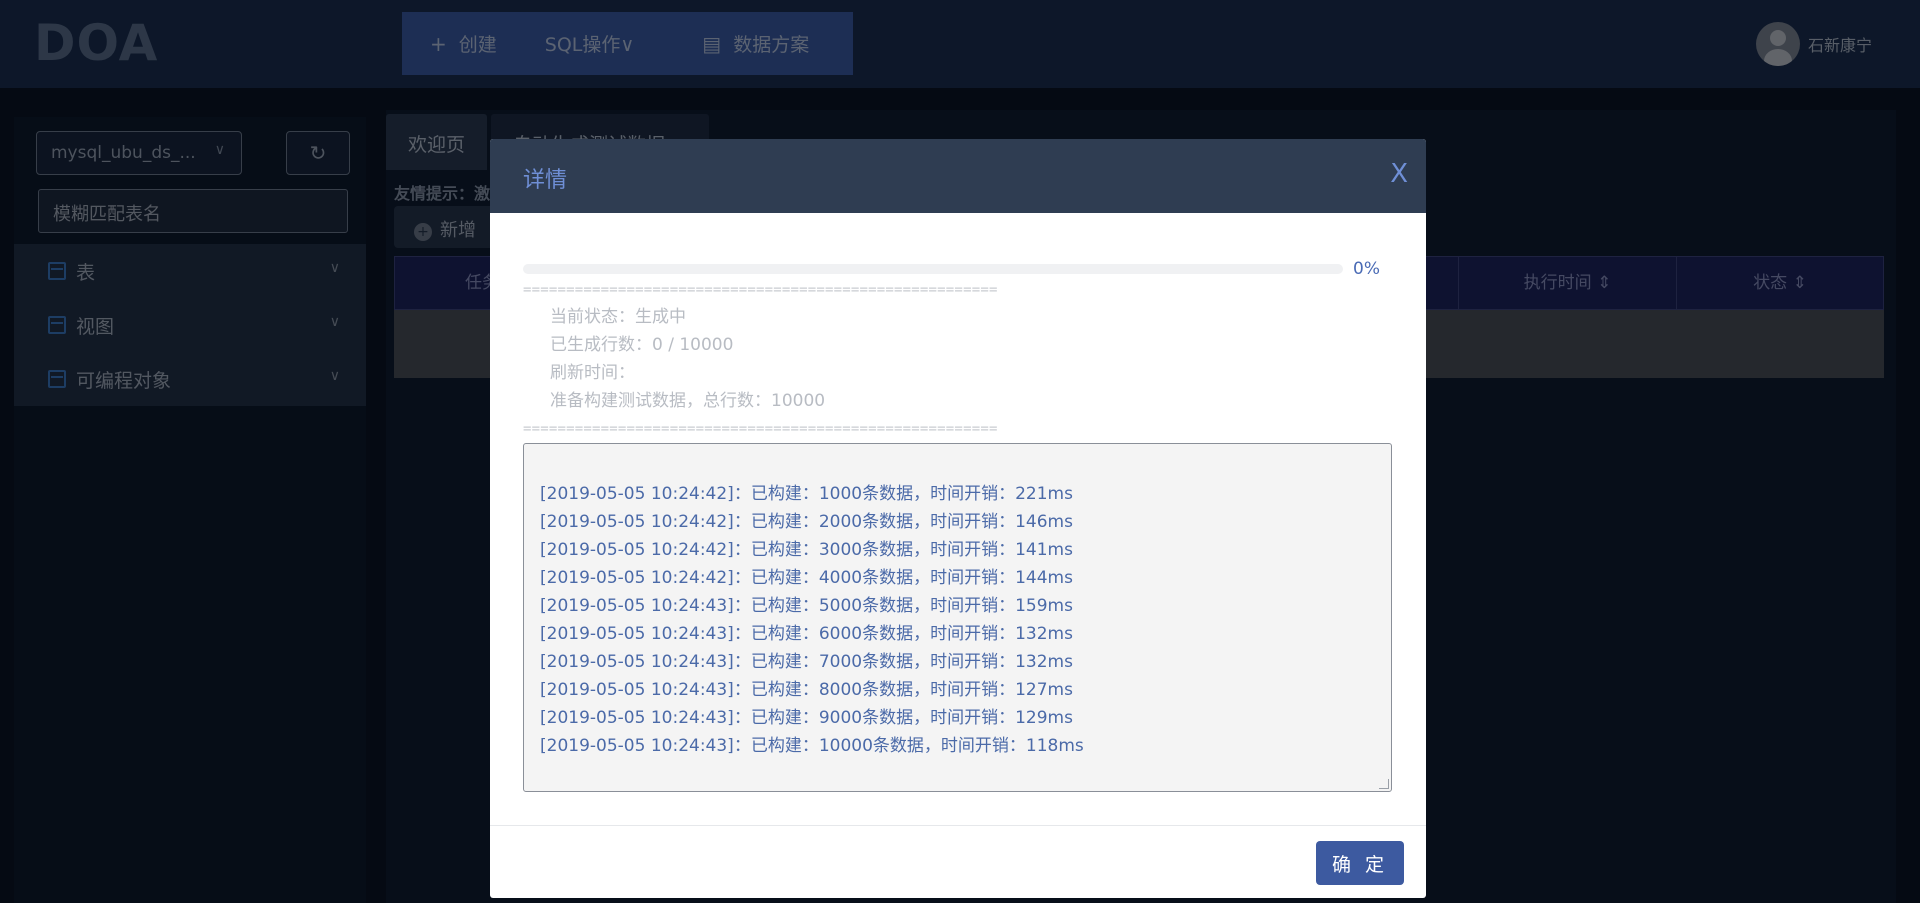 This screenshot has height=903, width=1920. I want to click on confirm-button: 确 定, so click(1360, 863).